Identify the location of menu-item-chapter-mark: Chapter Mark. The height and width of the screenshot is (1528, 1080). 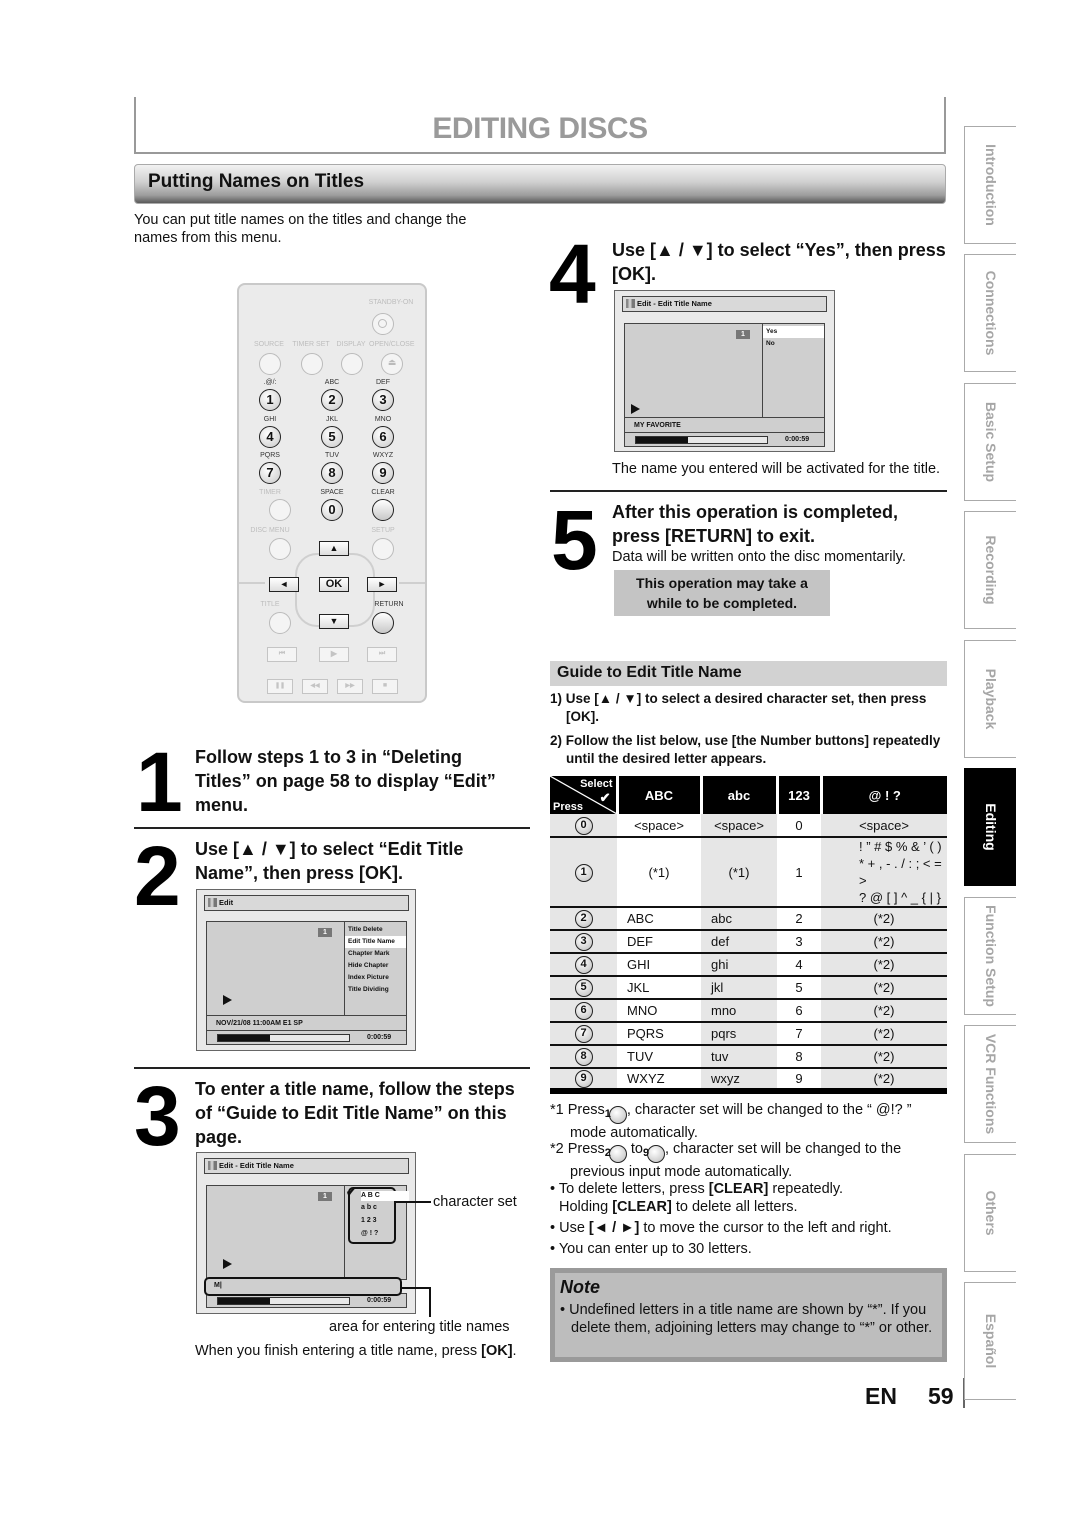
(375, 954).